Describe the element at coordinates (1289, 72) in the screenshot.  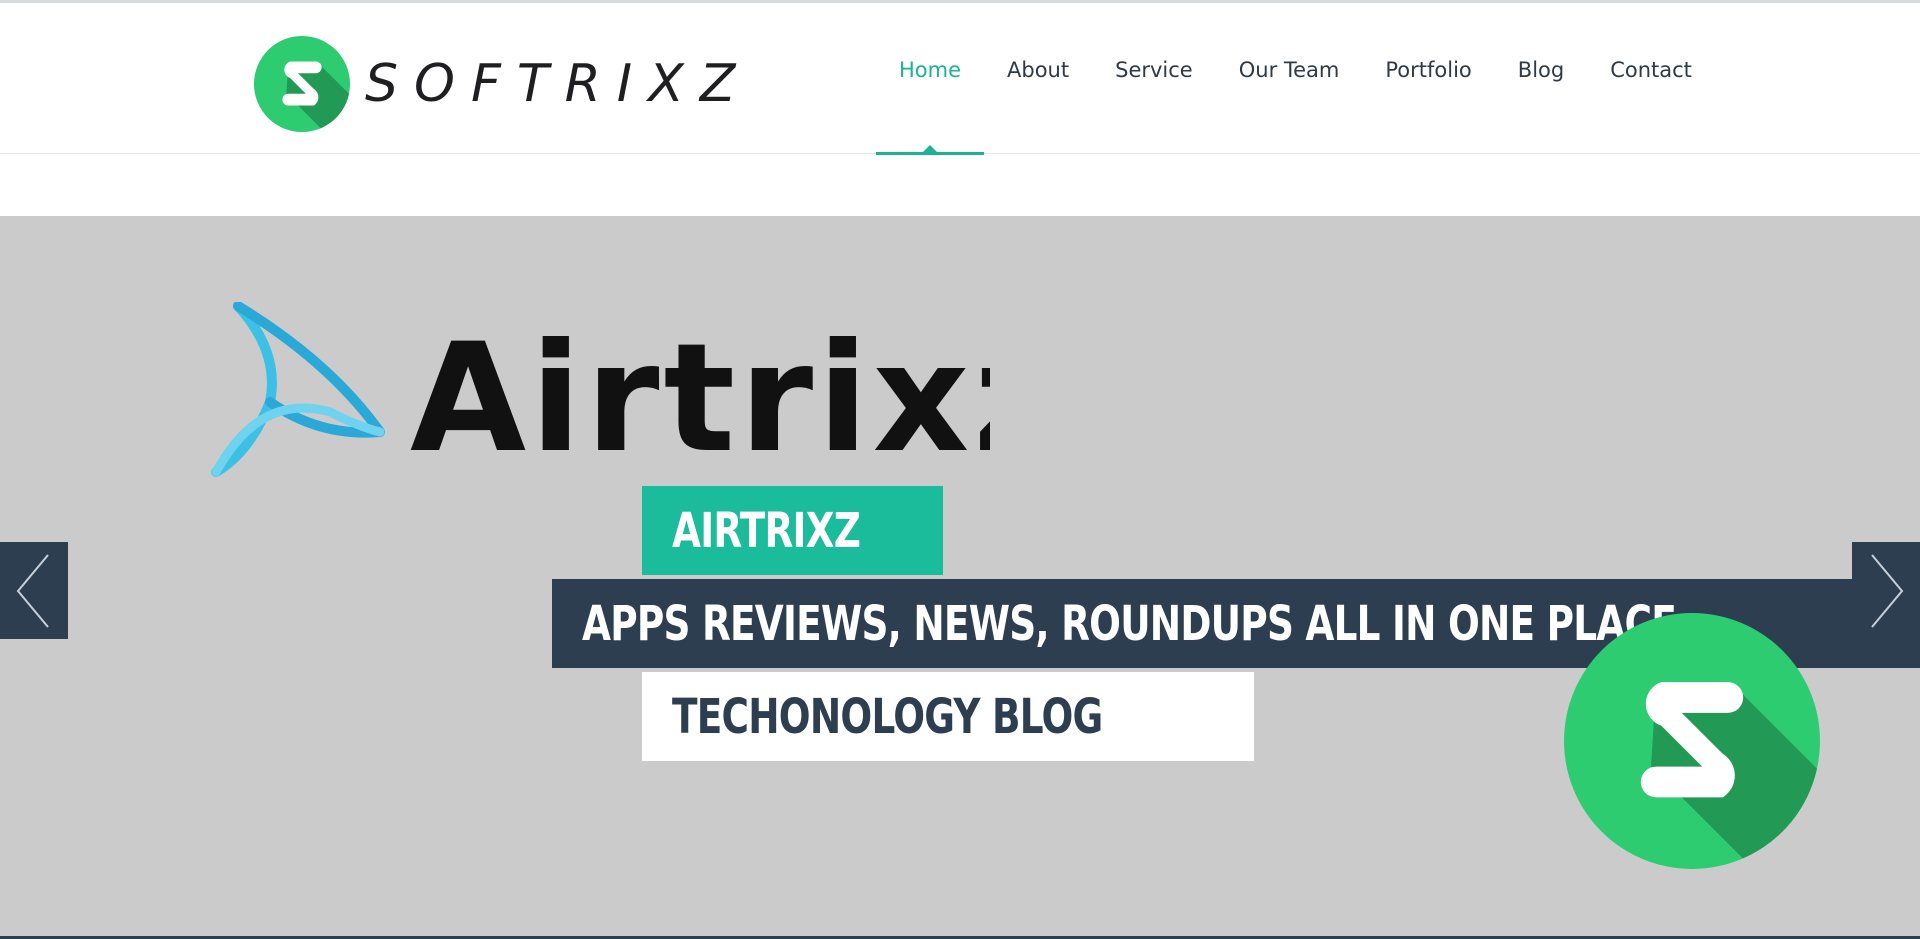
I see `nav-our-team: Our Team` at that location.